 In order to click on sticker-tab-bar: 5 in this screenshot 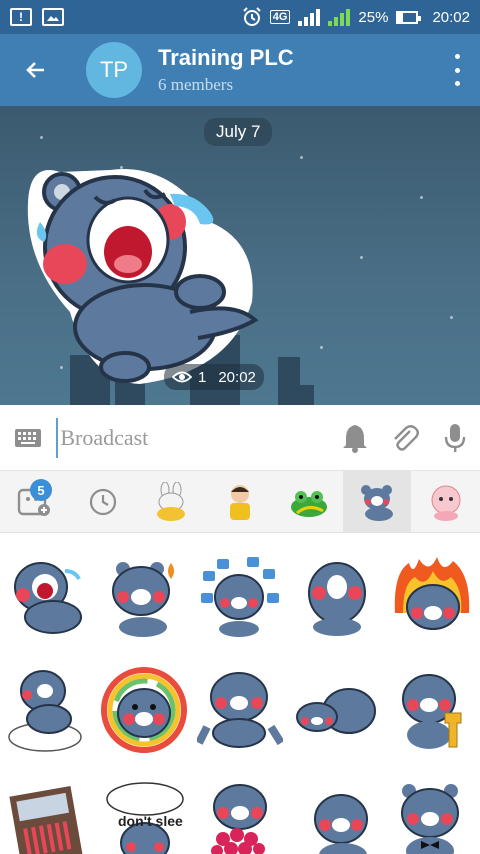, I will do `click(240, 502)`.